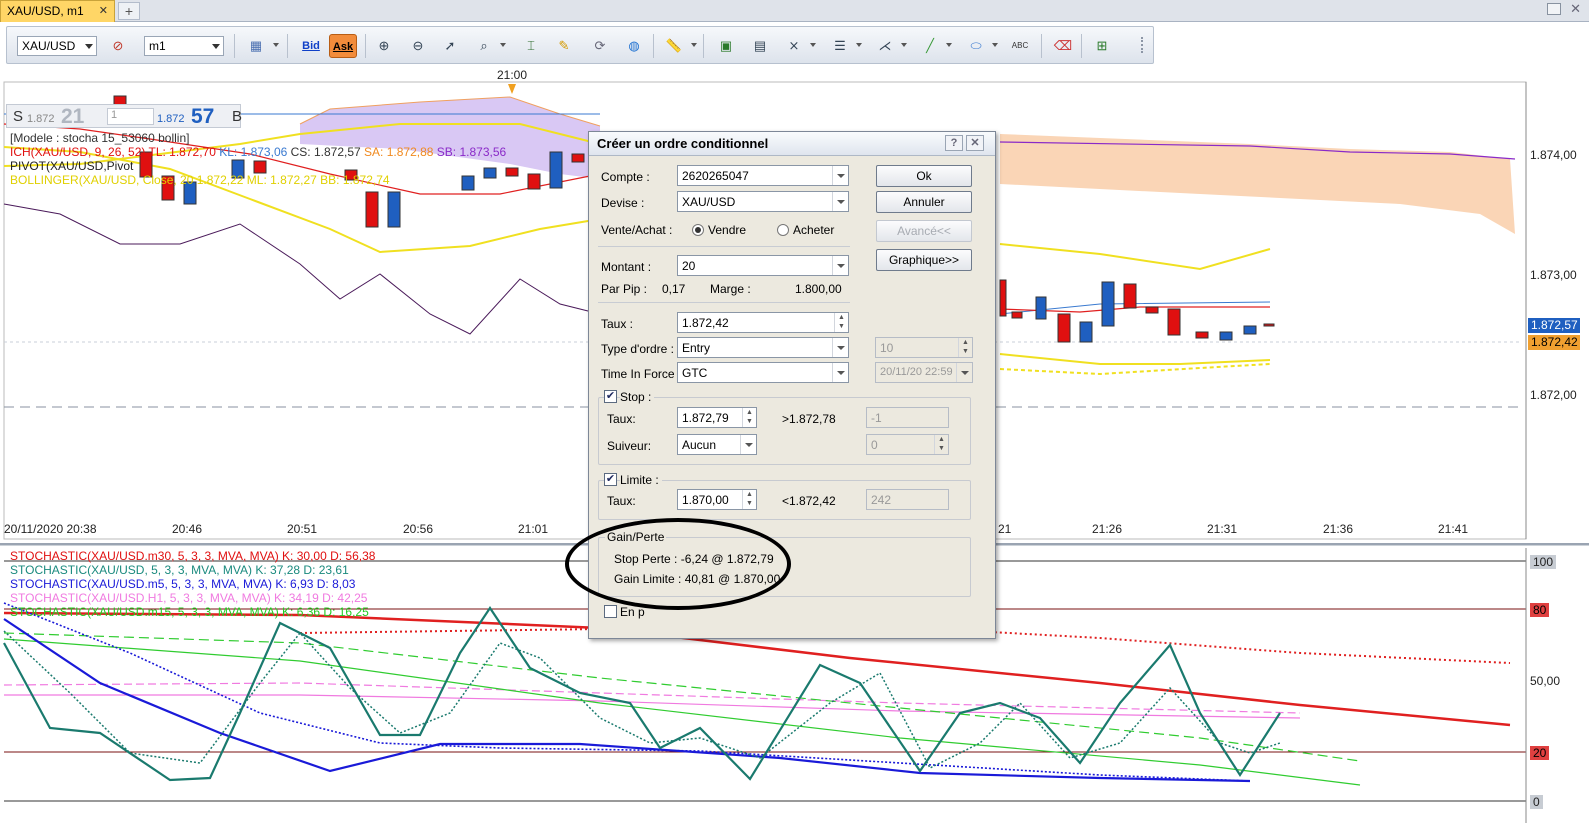  I want to click on bollinger-label: BOLLINGER(XAU/USD, Close, 20, so click(102, 180).